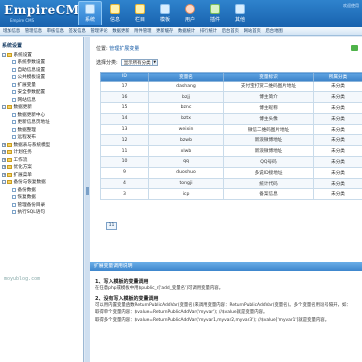 The image size is (362, 362). I want to click on nav-template: 模板, so click(165, 13).